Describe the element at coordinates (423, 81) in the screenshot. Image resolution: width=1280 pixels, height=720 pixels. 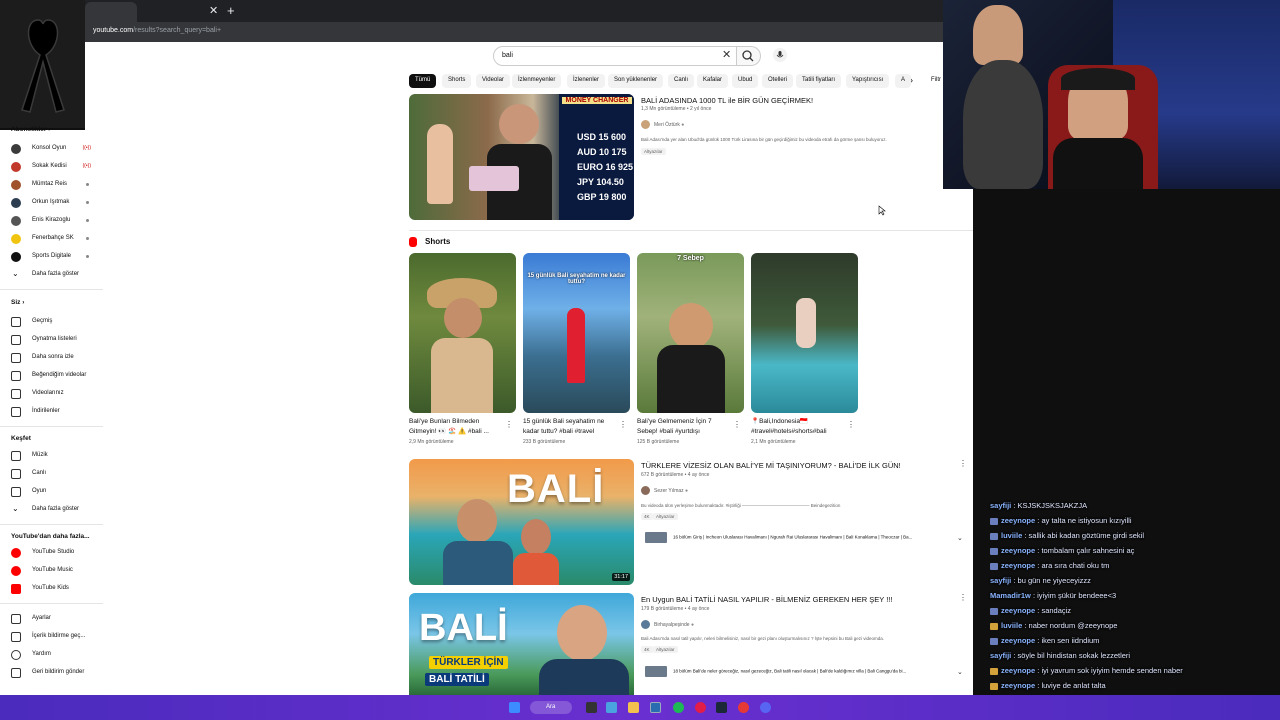
I see `chip-0: Tümü` at that location.